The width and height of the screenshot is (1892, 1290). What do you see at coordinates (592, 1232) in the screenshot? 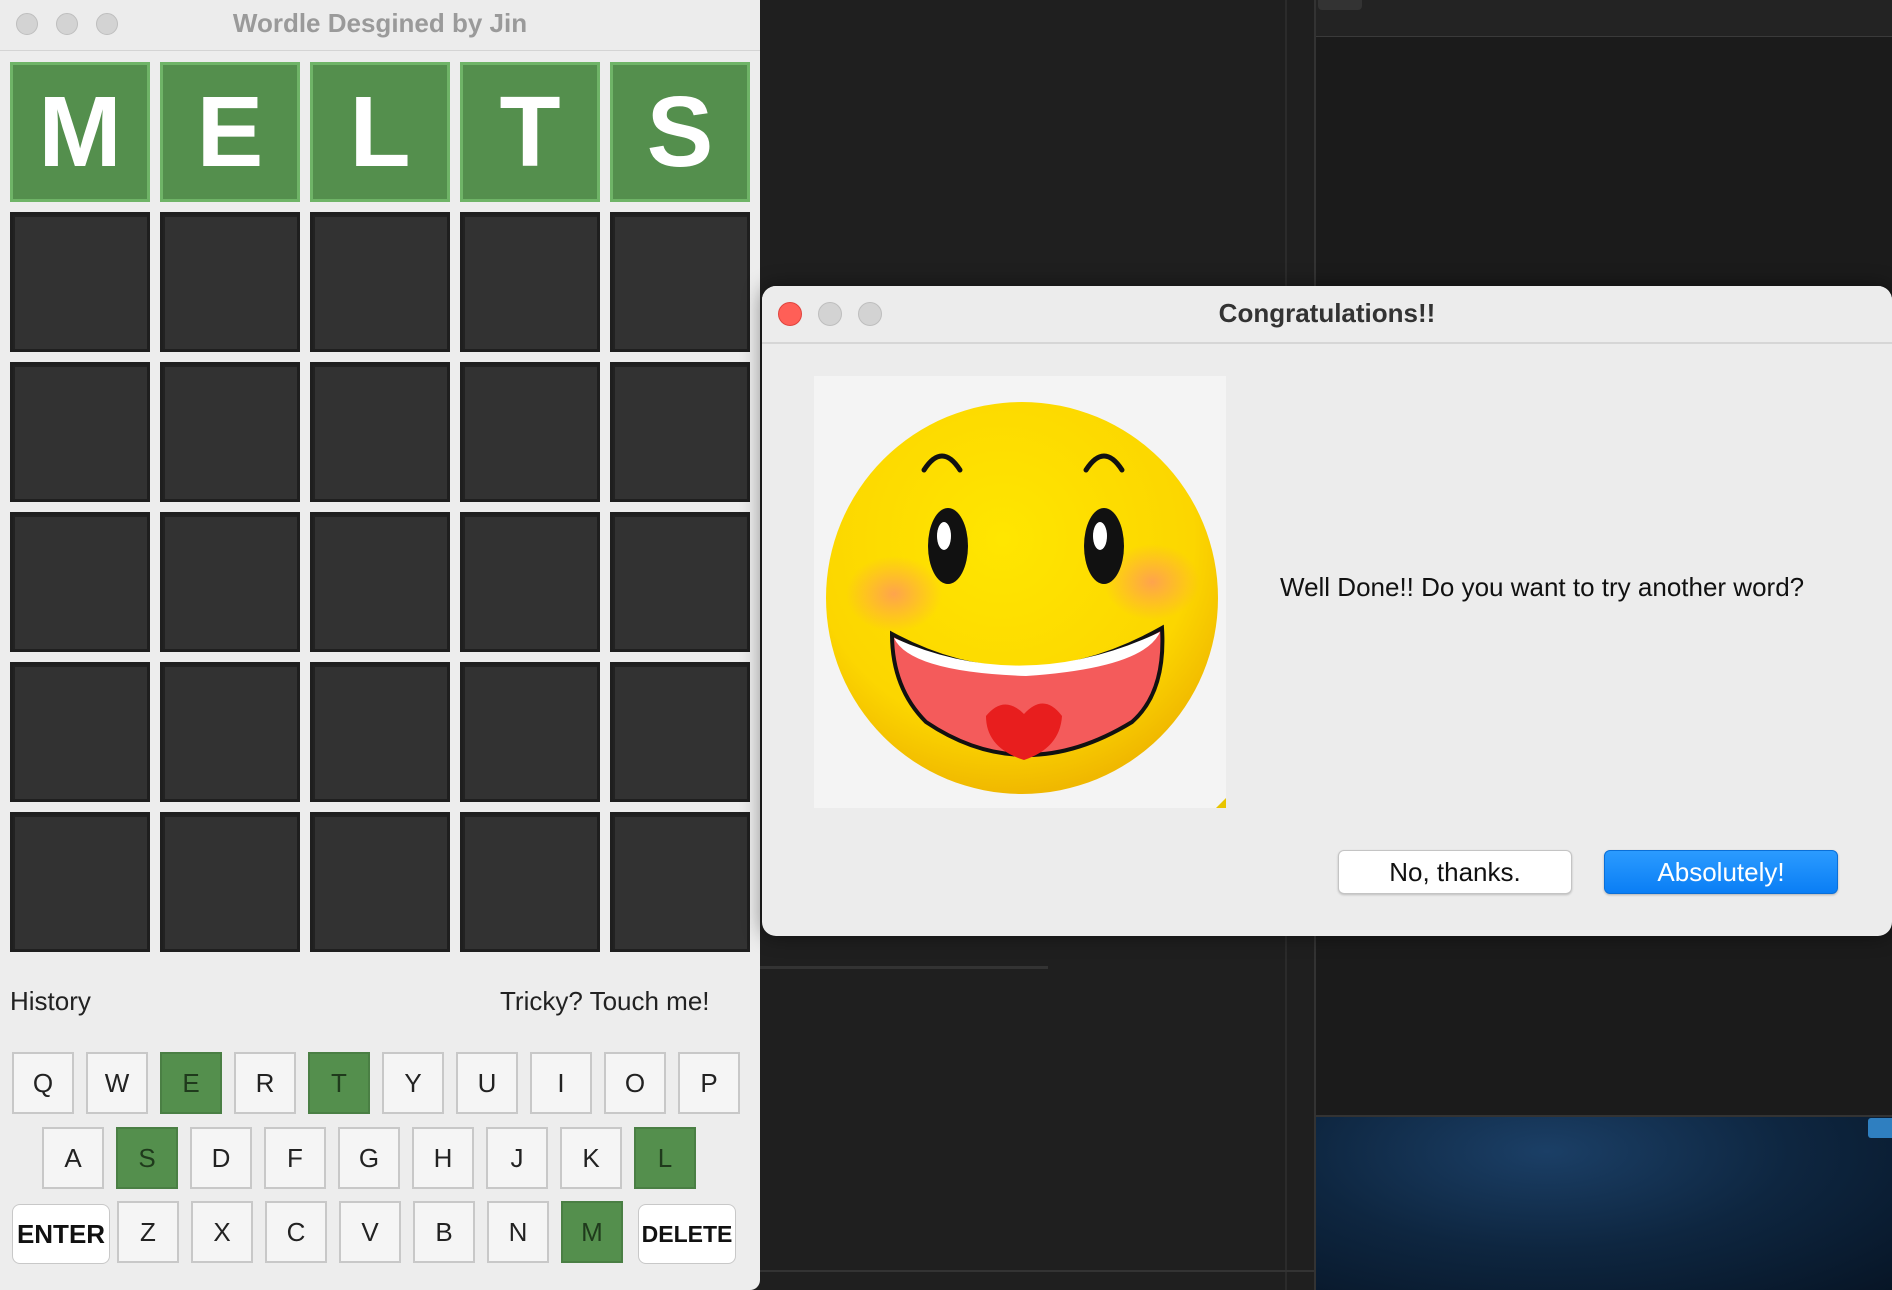
I see `key-m: M` at bounding box center [592, 1232].